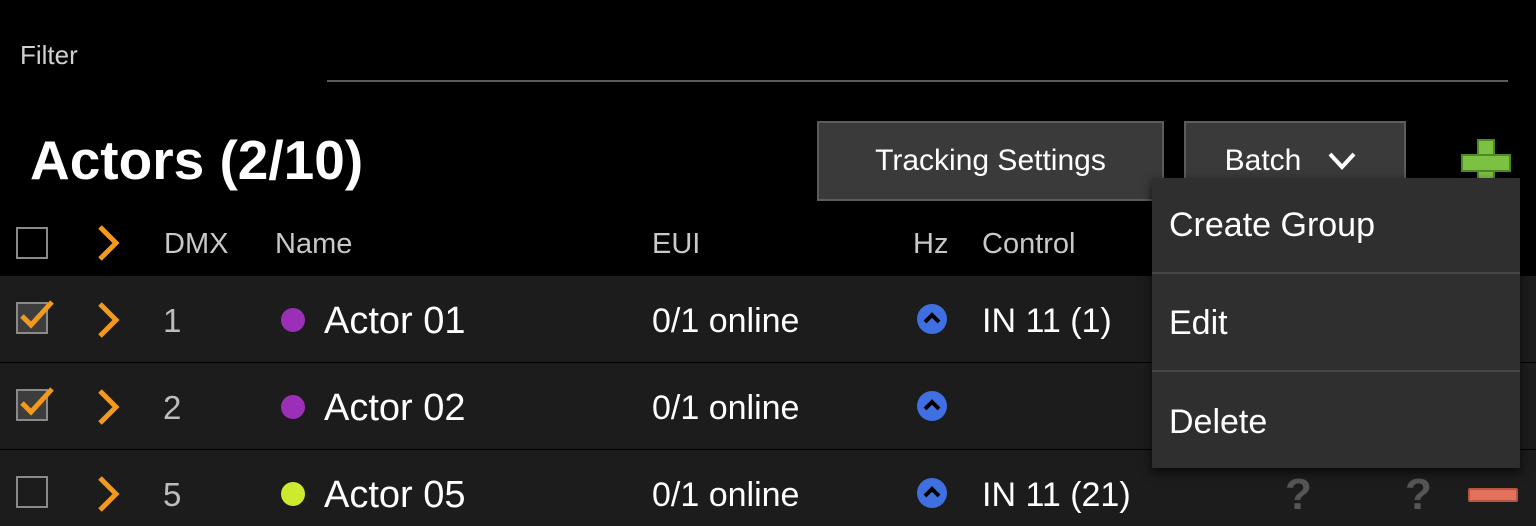 The image size is (1536, 526). I want to click on menu-item-edit: Edit, so click(1336, 324).